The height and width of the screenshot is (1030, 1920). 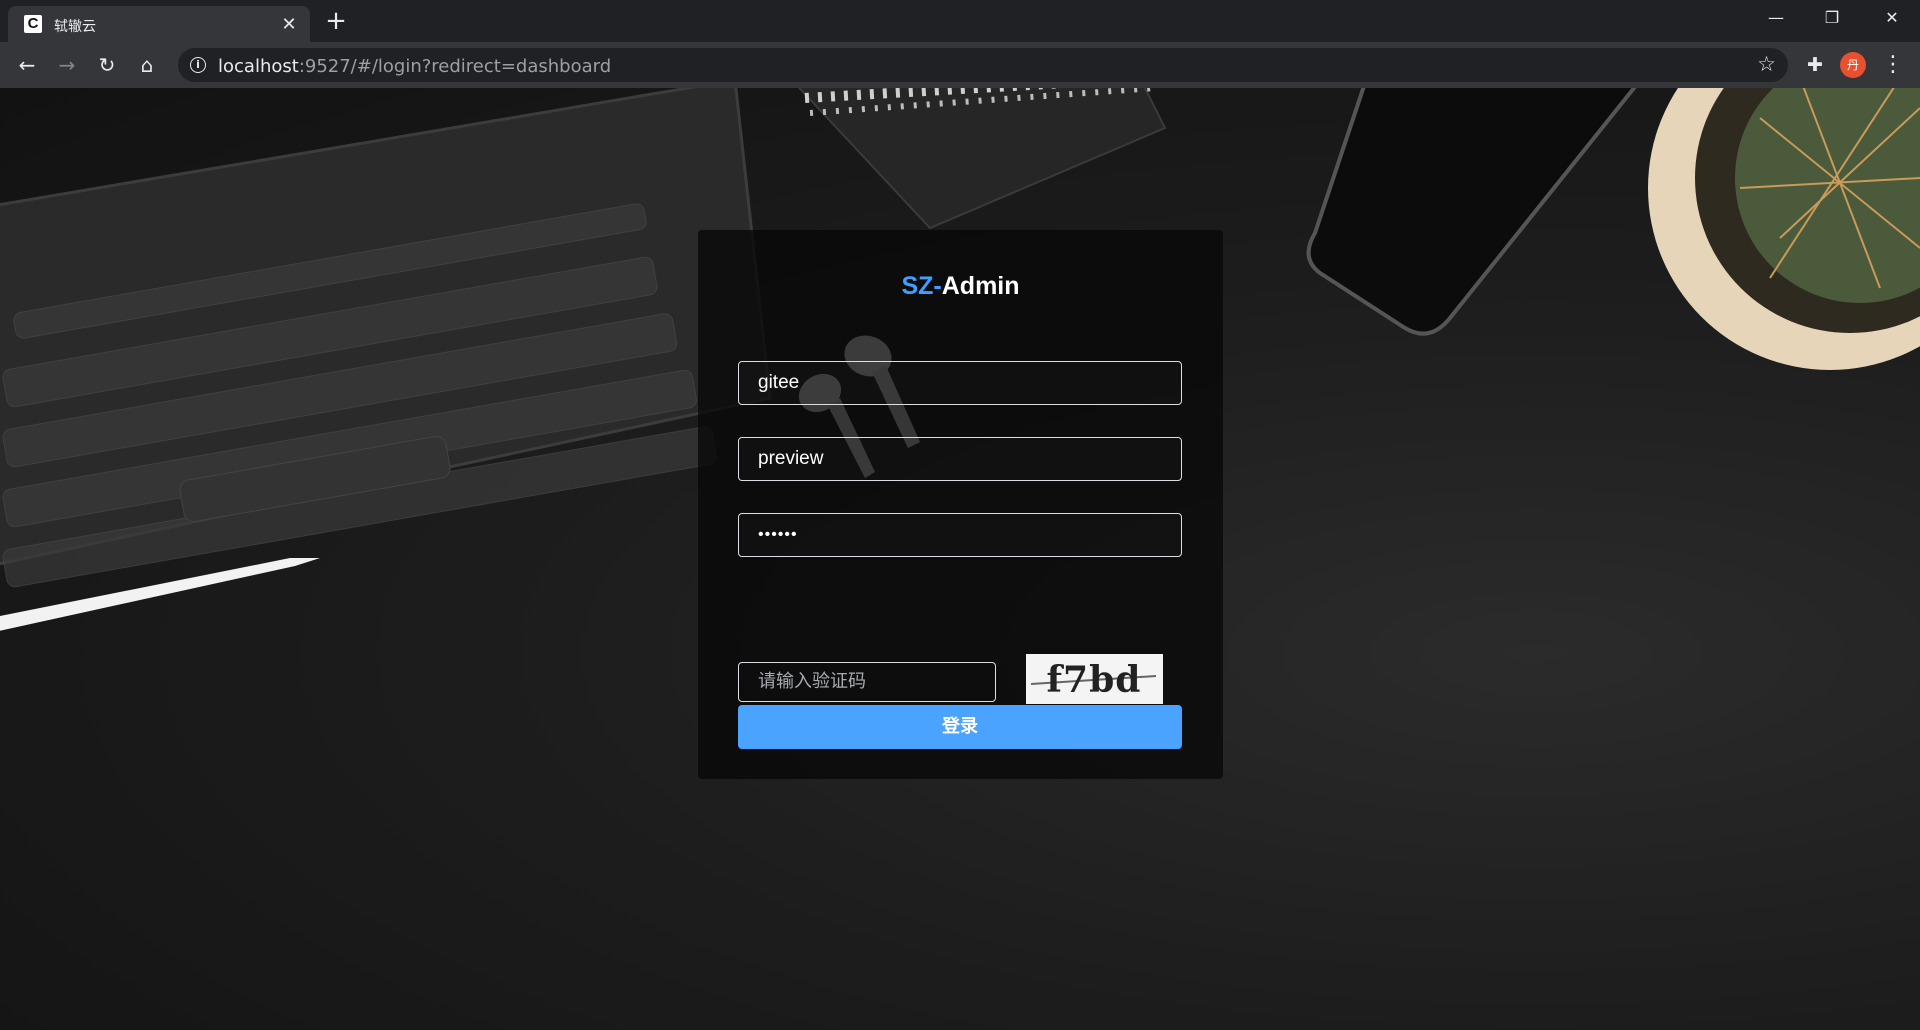 I want to click on url-host: localhost, so click(x=258, y=66).